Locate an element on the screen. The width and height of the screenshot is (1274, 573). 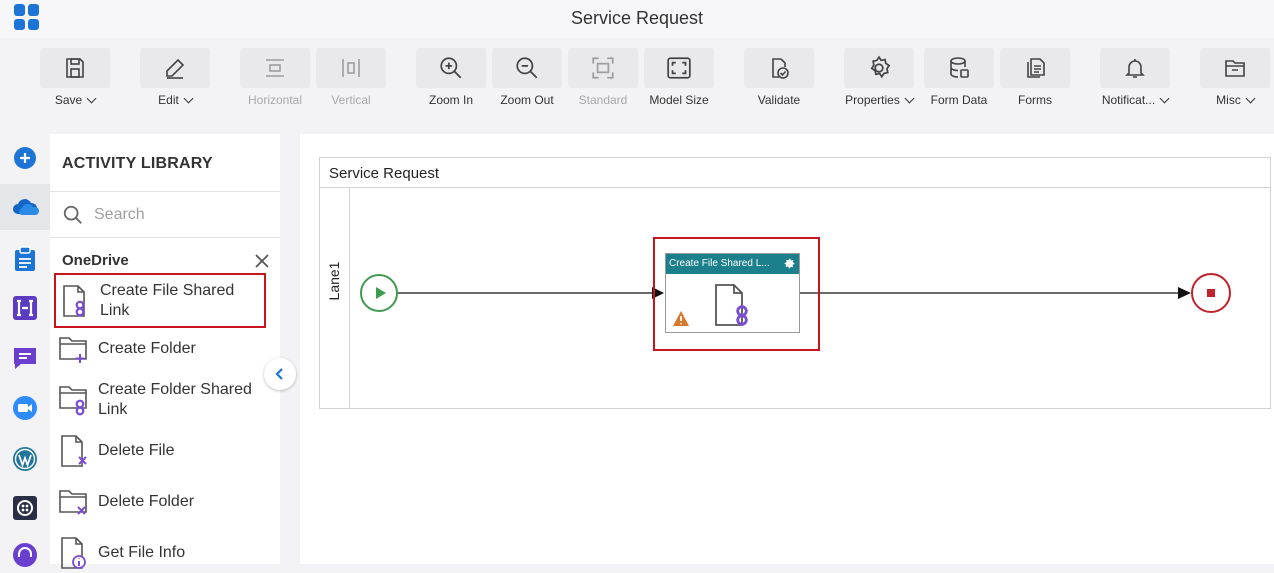
folder-add-icon is located at coordinates (73, 350).